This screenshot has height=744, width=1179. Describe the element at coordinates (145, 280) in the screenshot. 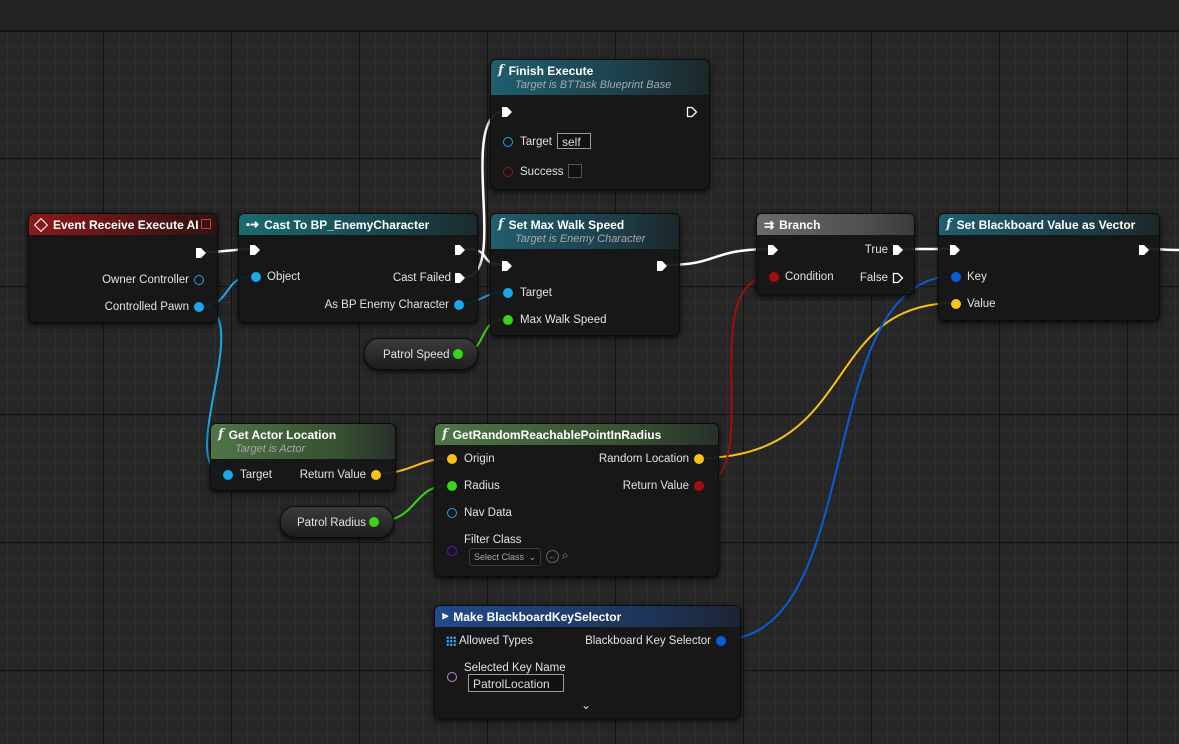

I see `owner-controller-label: Owner Controller` at that location.